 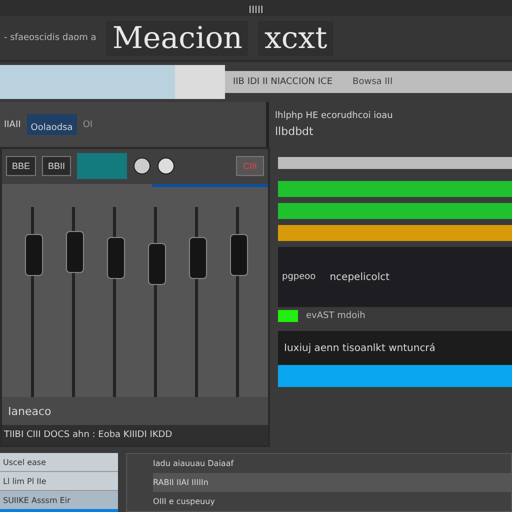 I want to click on clip-text: ncepelicolct, so click(x=360, y=277).